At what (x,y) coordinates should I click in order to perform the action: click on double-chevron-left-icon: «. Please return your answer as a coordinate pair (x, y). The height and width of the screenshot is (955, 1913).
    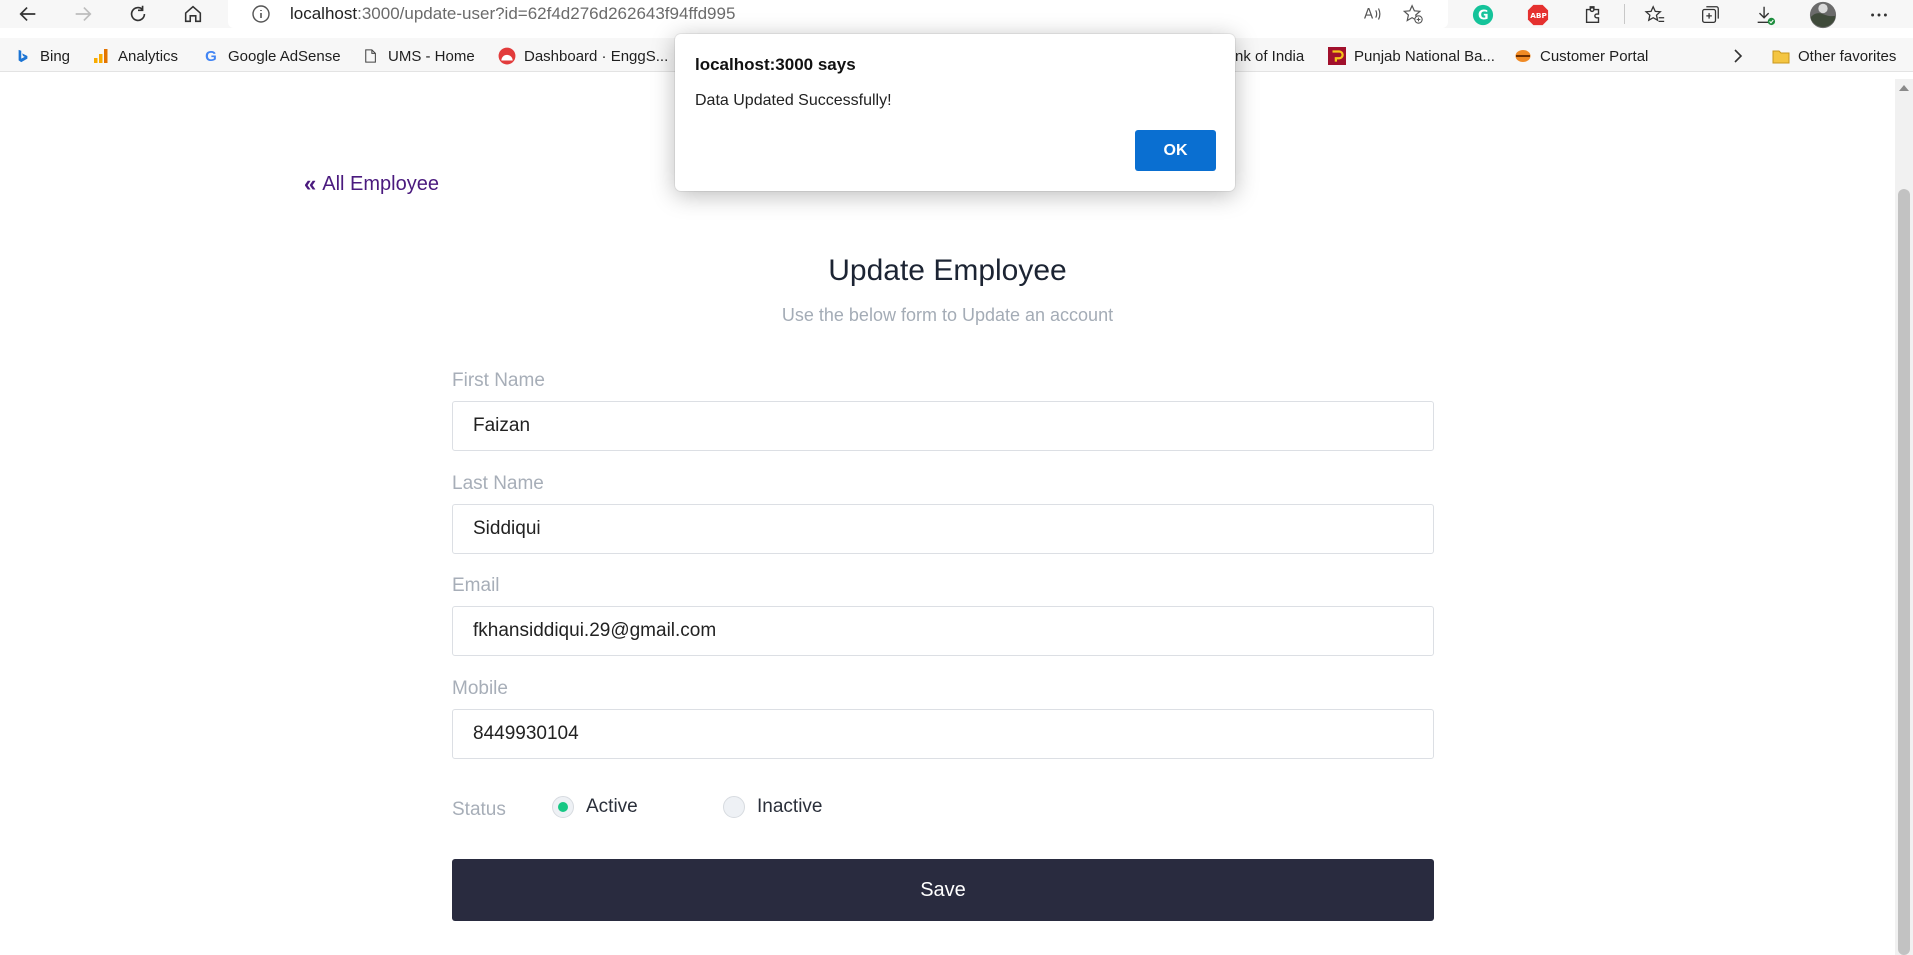
    Looking at the image, I should click on (310, 183).